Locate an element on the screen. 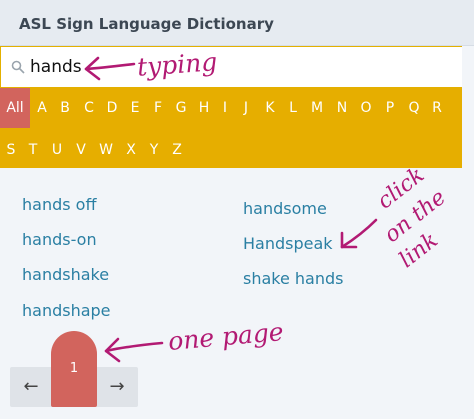 The image size is (474, 419). annotation-typing: typing is located at coordinates (177, 64).